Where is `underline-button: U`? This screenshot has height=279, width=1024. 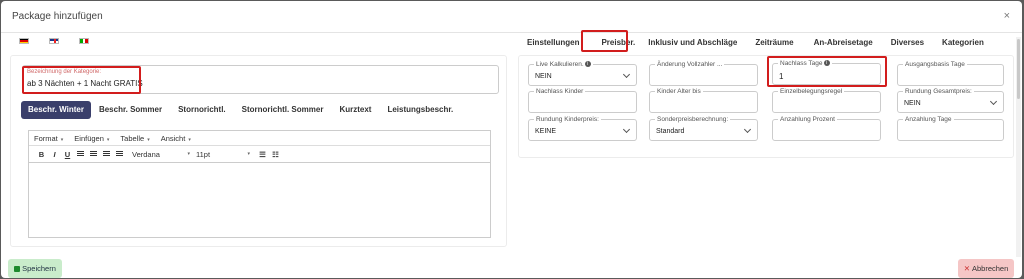 underline-button: U is located at coordinates (67, 154).